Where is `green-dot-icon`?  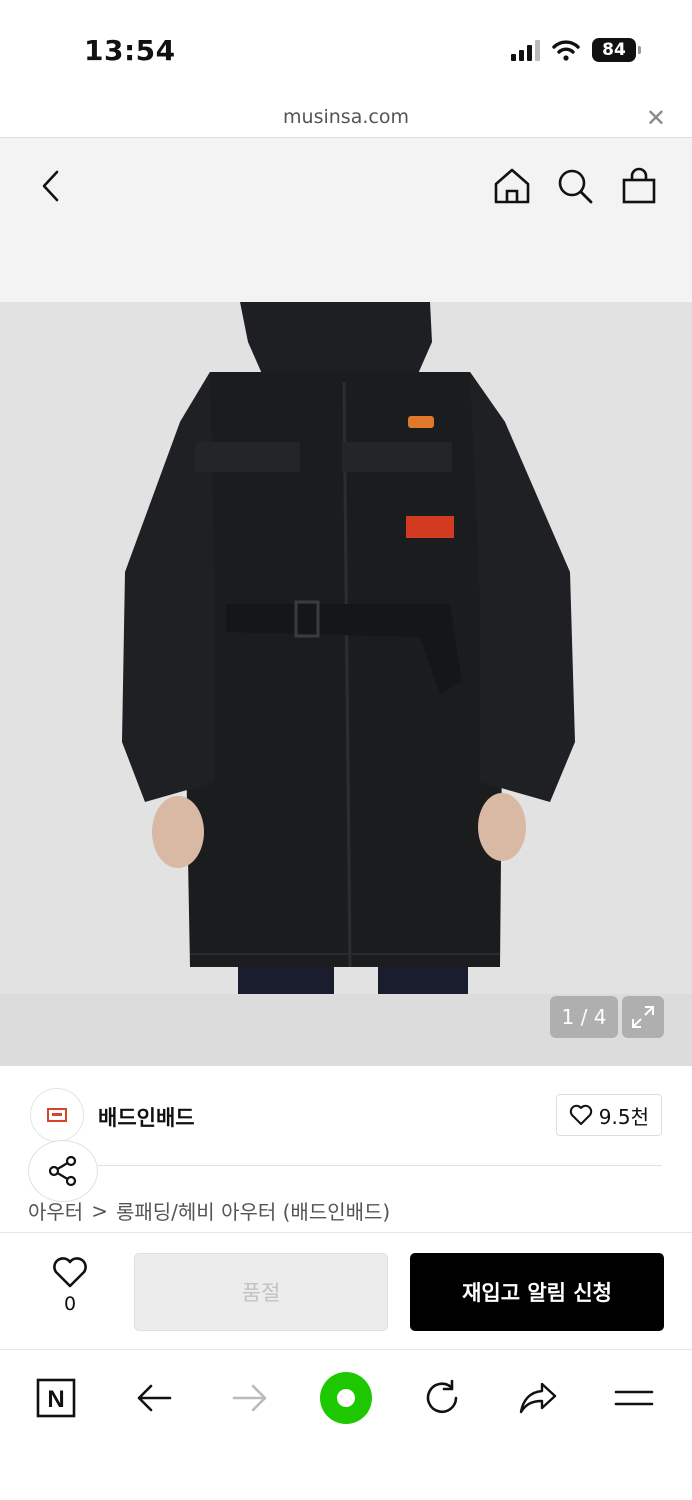
green-dot-icon is located at coordinates (346, 1398).